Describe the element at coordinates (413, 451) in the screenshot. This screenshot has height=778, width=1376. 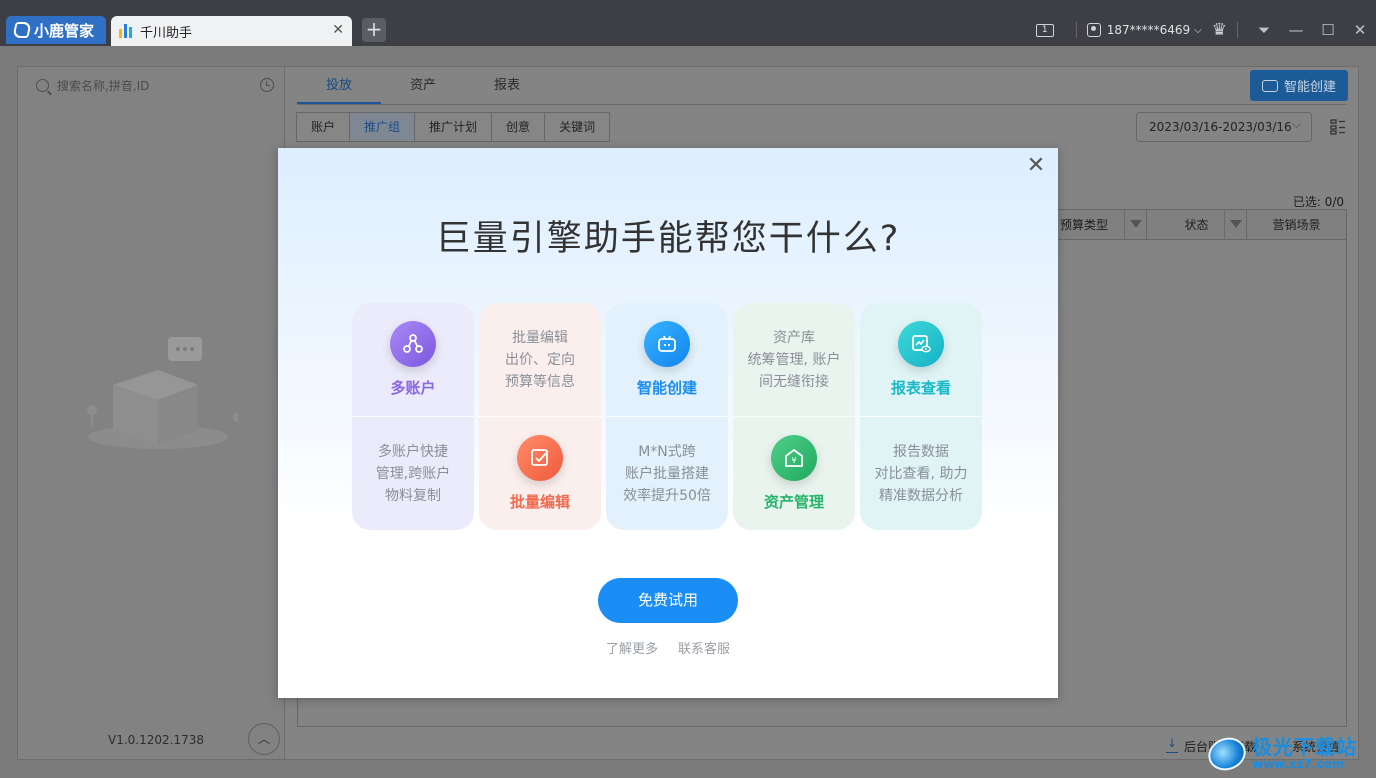
I see `feature-desc-line: 多账户快捷` at that location.